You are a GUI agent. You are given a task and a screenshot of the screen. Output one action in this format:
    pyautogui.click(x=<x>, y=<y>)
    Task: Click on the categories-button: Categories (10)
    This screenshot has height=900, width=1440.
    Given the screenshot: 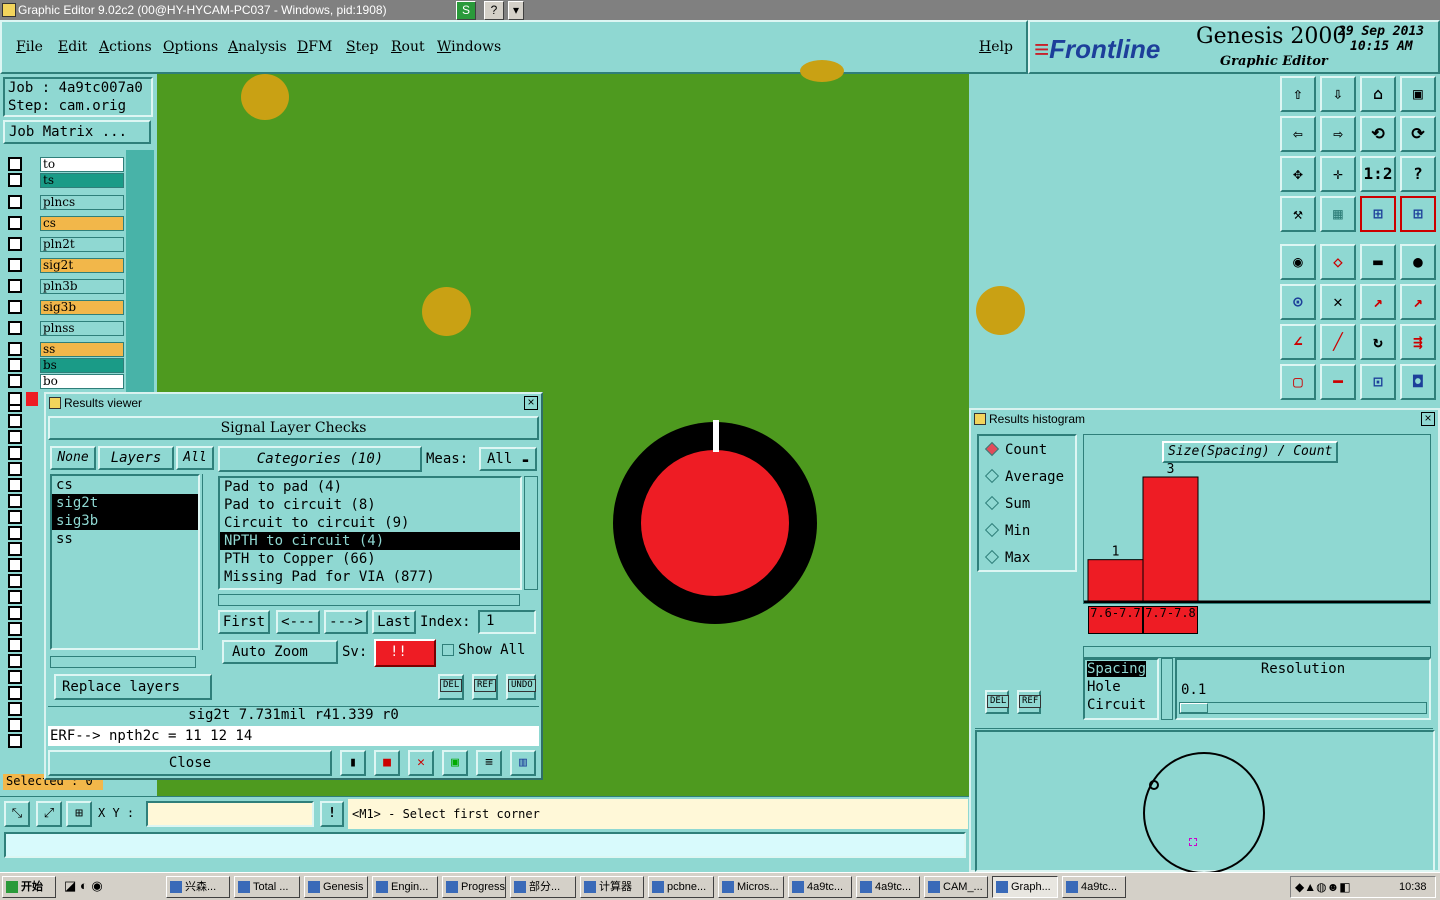 What is the action you would take?
    pyautogui.click(x=320, y=459)
    